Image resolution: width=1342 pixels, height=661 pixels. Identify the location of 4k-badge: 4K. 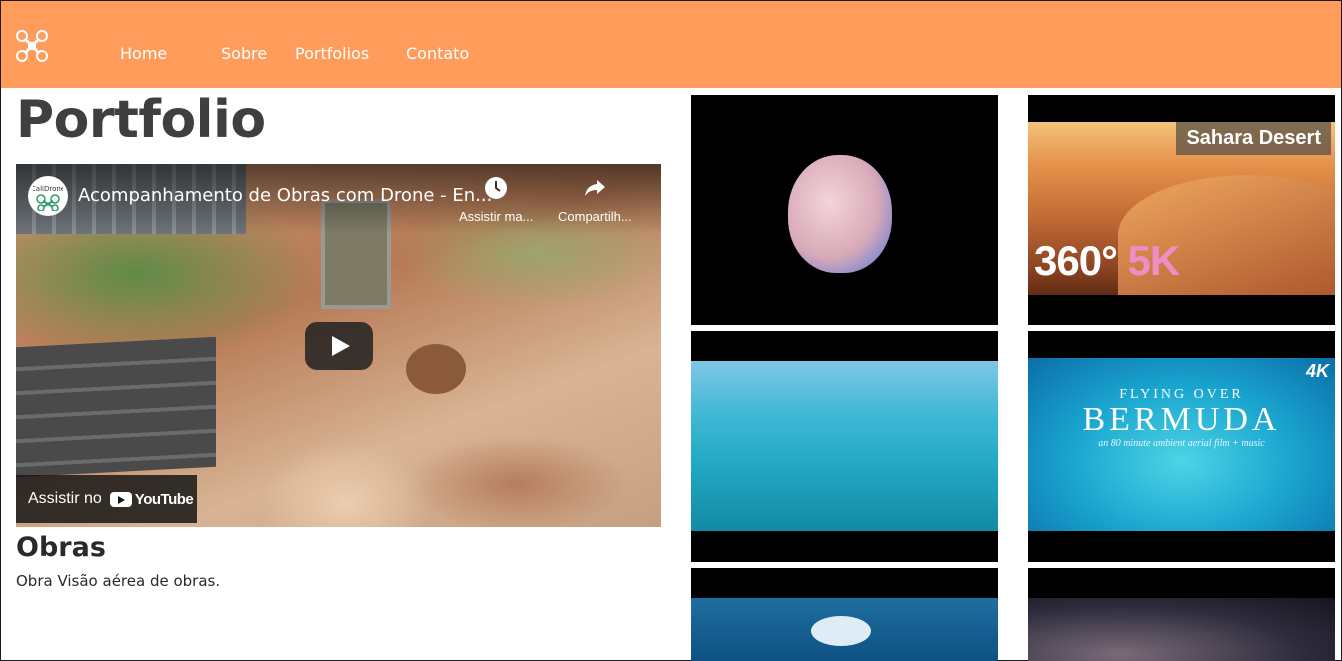
(1317, 371).